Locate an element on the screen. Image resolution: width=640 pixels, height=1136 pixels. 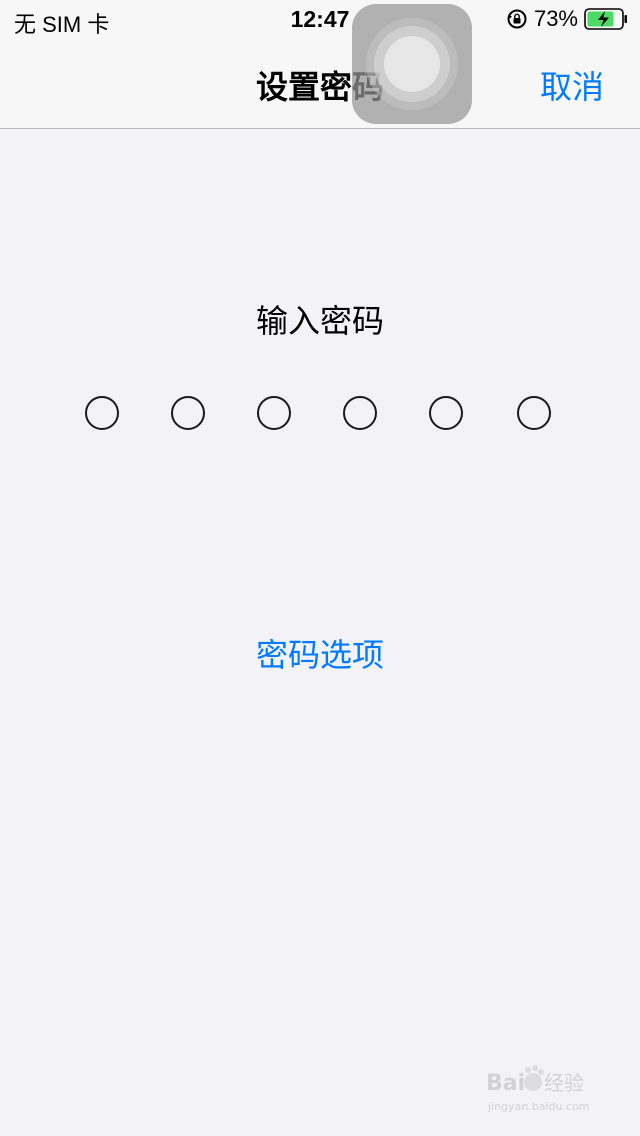
svg-text: 经验 is located at coordinates (564, 1083).